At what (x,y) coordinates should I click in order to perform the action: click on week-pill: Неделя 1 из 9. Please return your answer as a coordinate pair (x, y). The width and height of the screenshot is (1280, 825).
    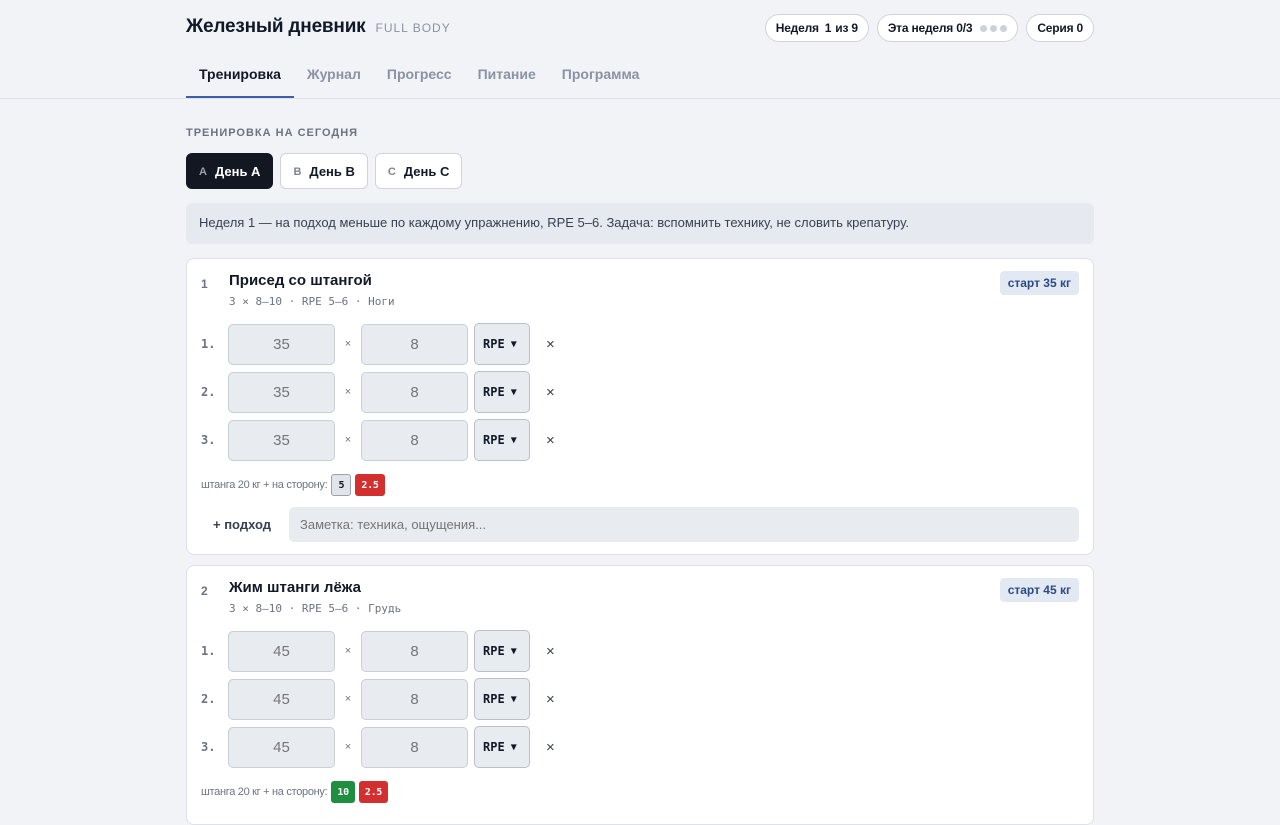
    Looking at the image, I should click on (816, 28).